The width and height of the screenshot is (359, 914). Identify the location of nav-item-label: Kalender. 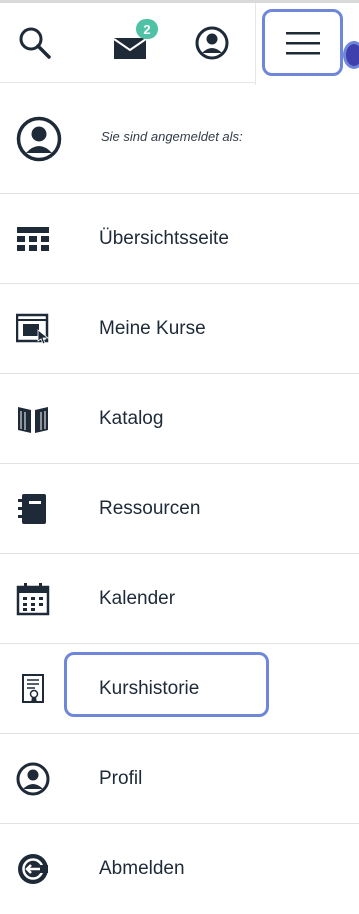
(137, 598).